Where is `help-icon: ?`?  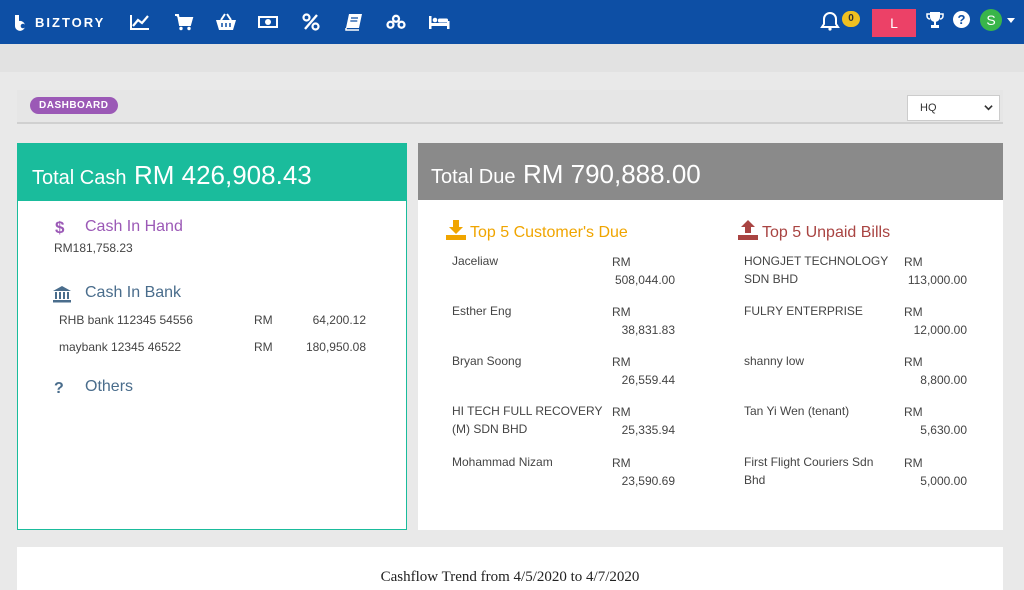 help-icon: ? is located at coordinates (961, 19).